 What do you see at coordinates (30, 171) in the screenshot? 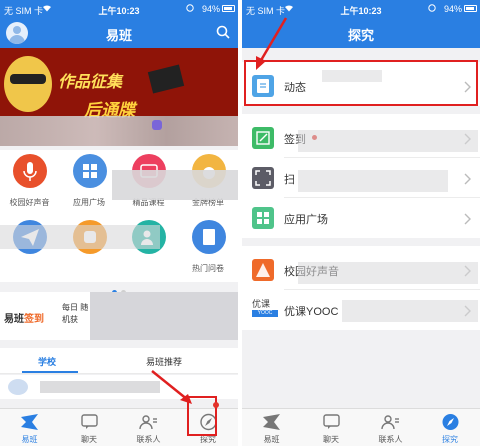
I see `microphone-icon` at bounding box center [30, 171].